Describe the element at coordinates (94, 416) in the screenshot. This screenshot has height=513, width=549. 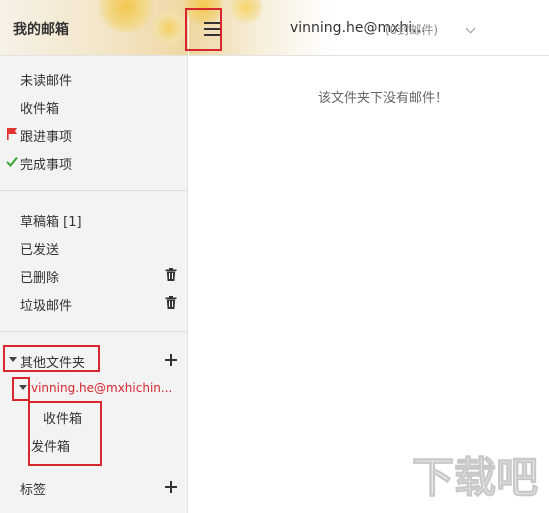
I see `sidebar-item-sub-inbox: 收件箱` at that location.